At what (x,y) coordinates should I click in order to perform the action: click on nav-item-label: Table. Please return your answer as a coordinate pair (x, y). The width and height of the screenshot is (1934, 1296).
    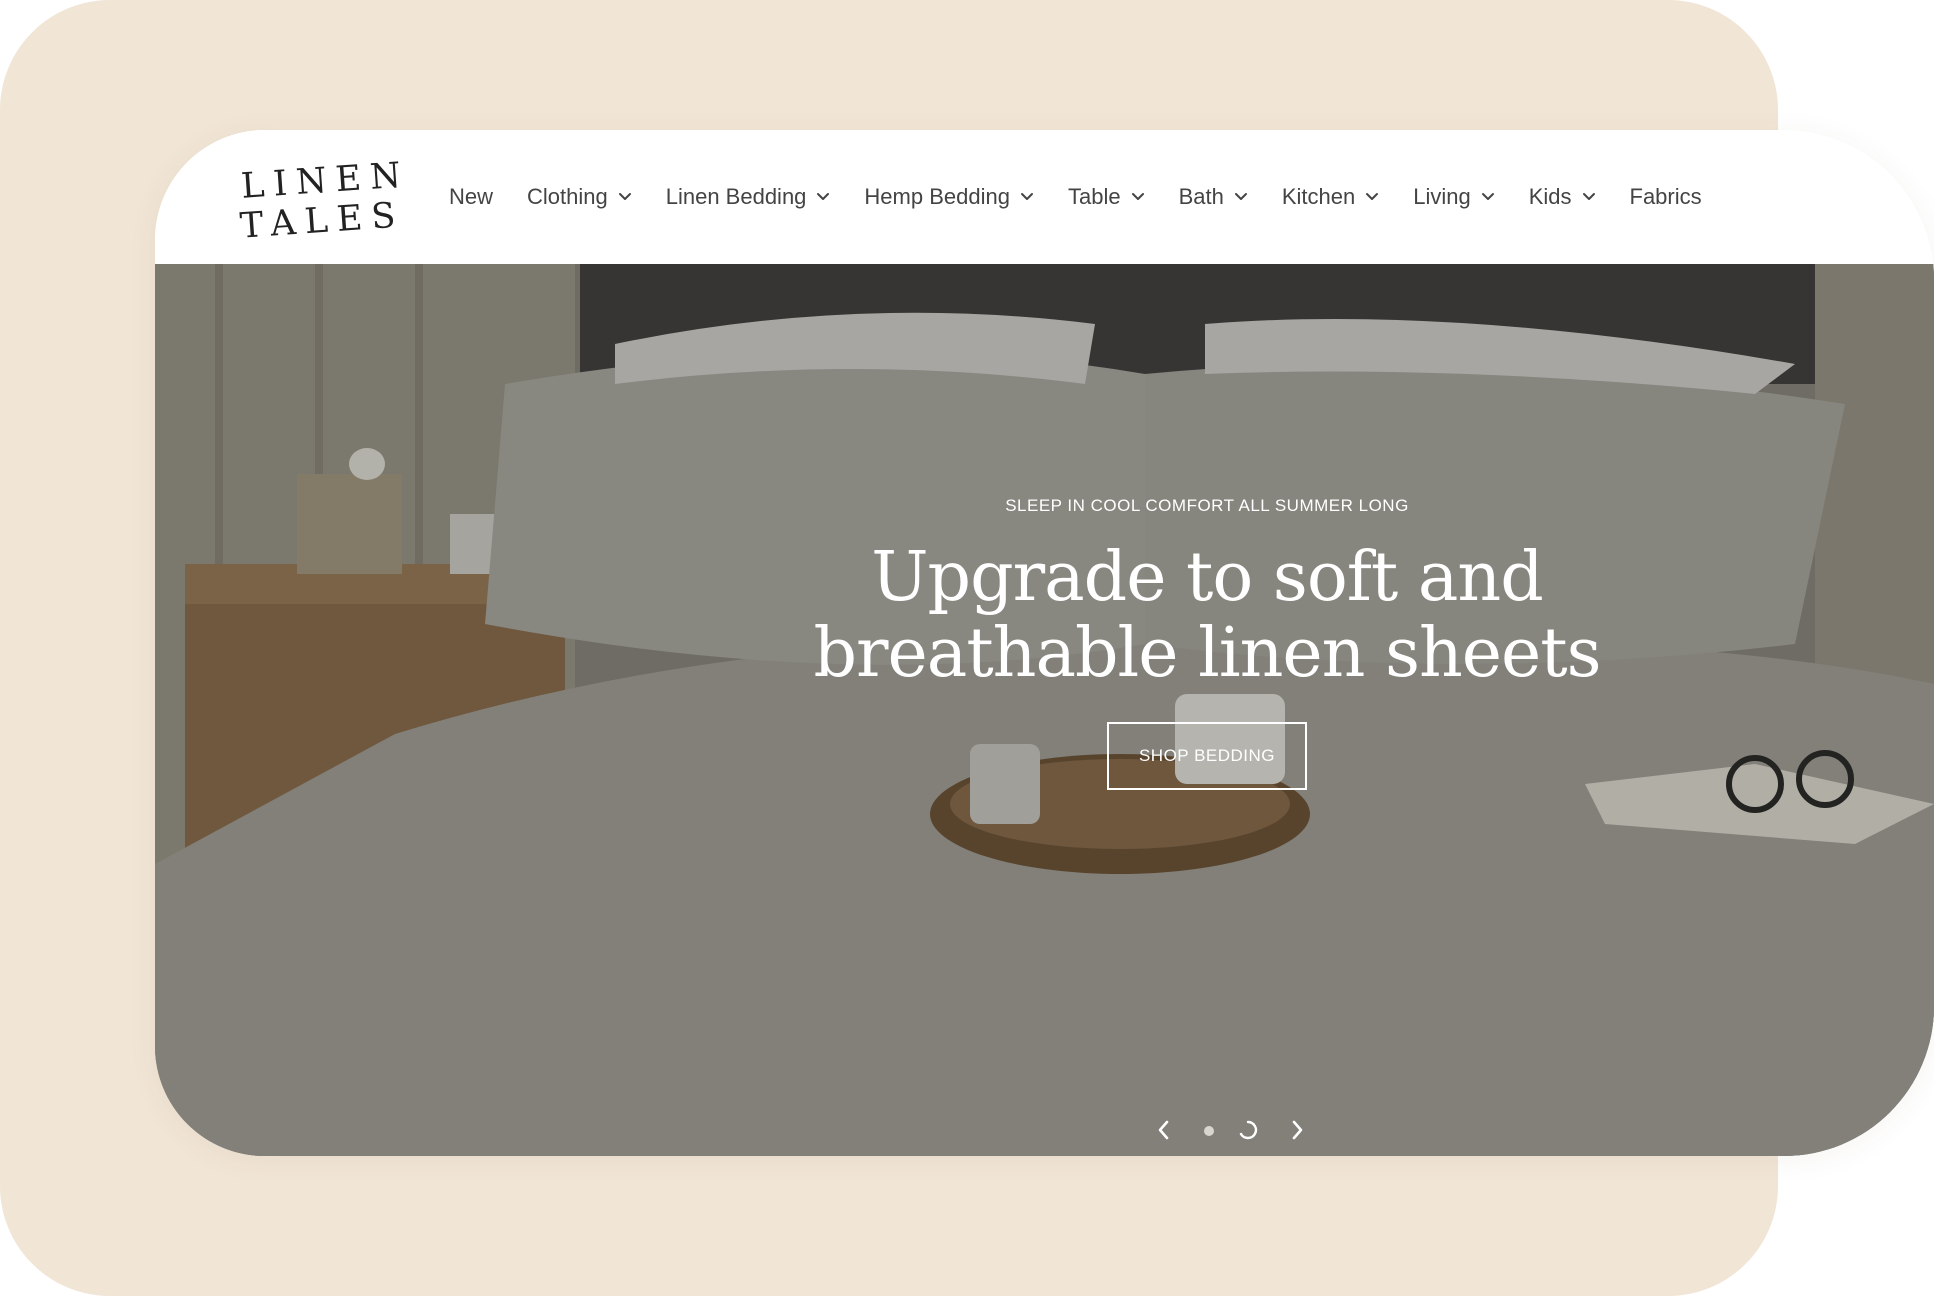
    Looking at the image, I should click on (1094, 196).